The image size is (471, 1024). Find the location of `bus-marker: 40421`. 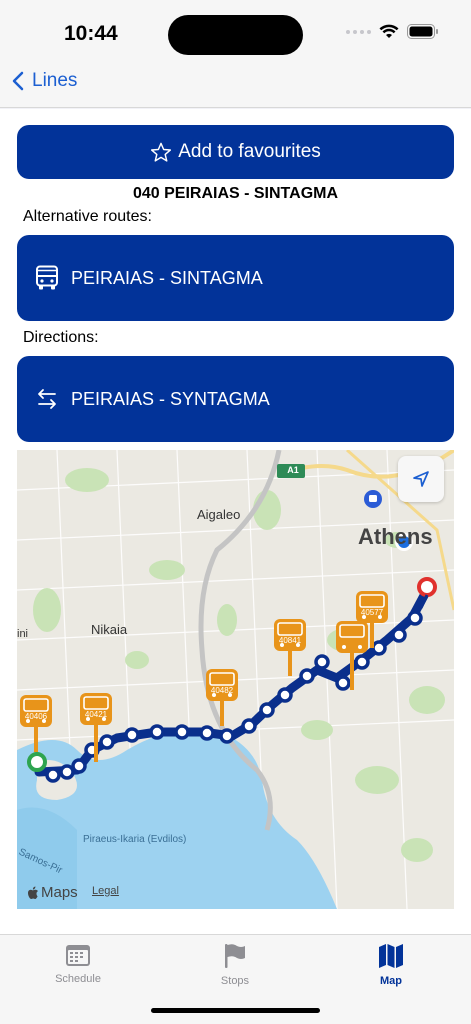

bus-marker: 40421 is located at coordinates (96, 728).